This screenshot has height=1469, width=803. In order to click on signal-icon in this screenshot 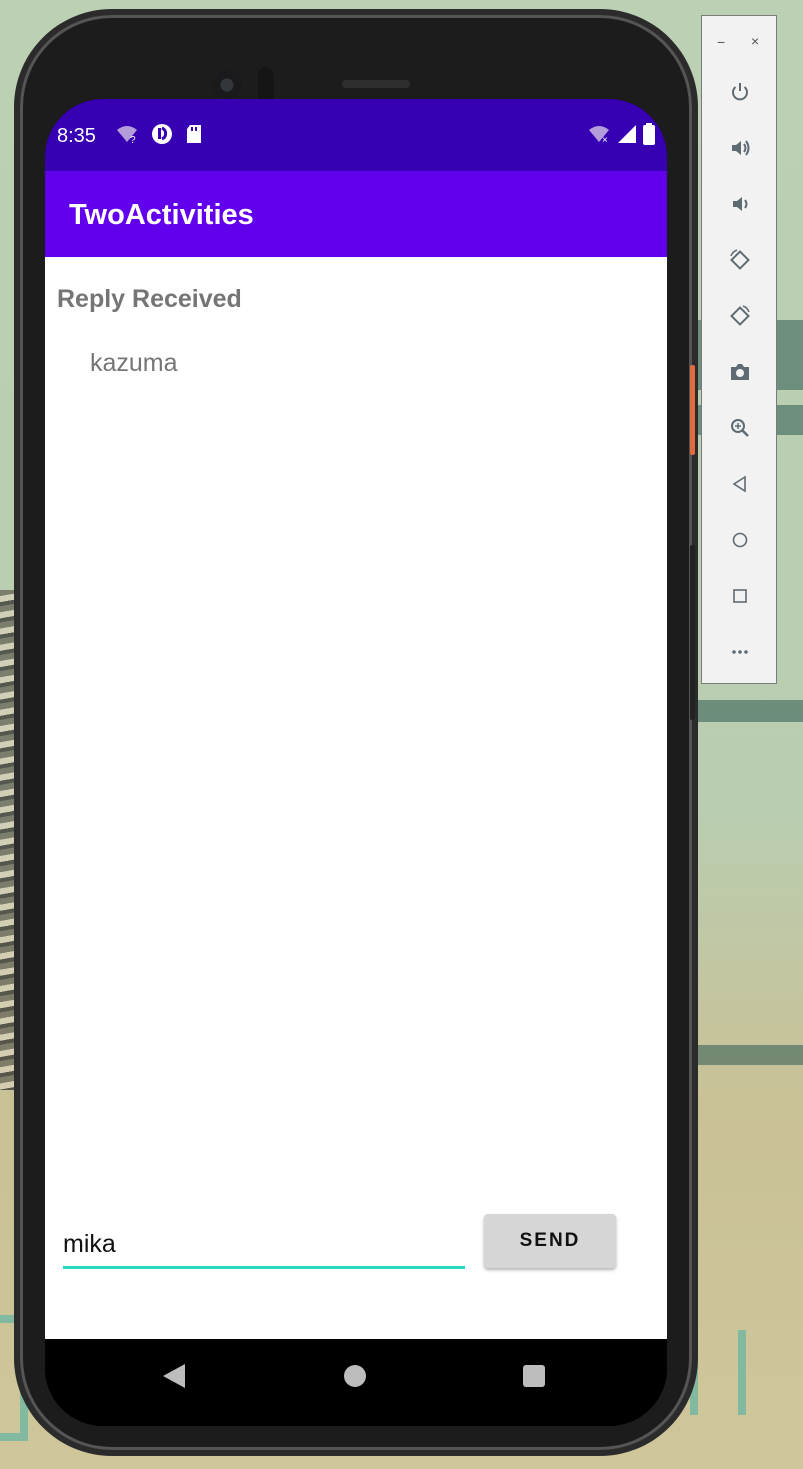, I will do `click(627, 134)`.